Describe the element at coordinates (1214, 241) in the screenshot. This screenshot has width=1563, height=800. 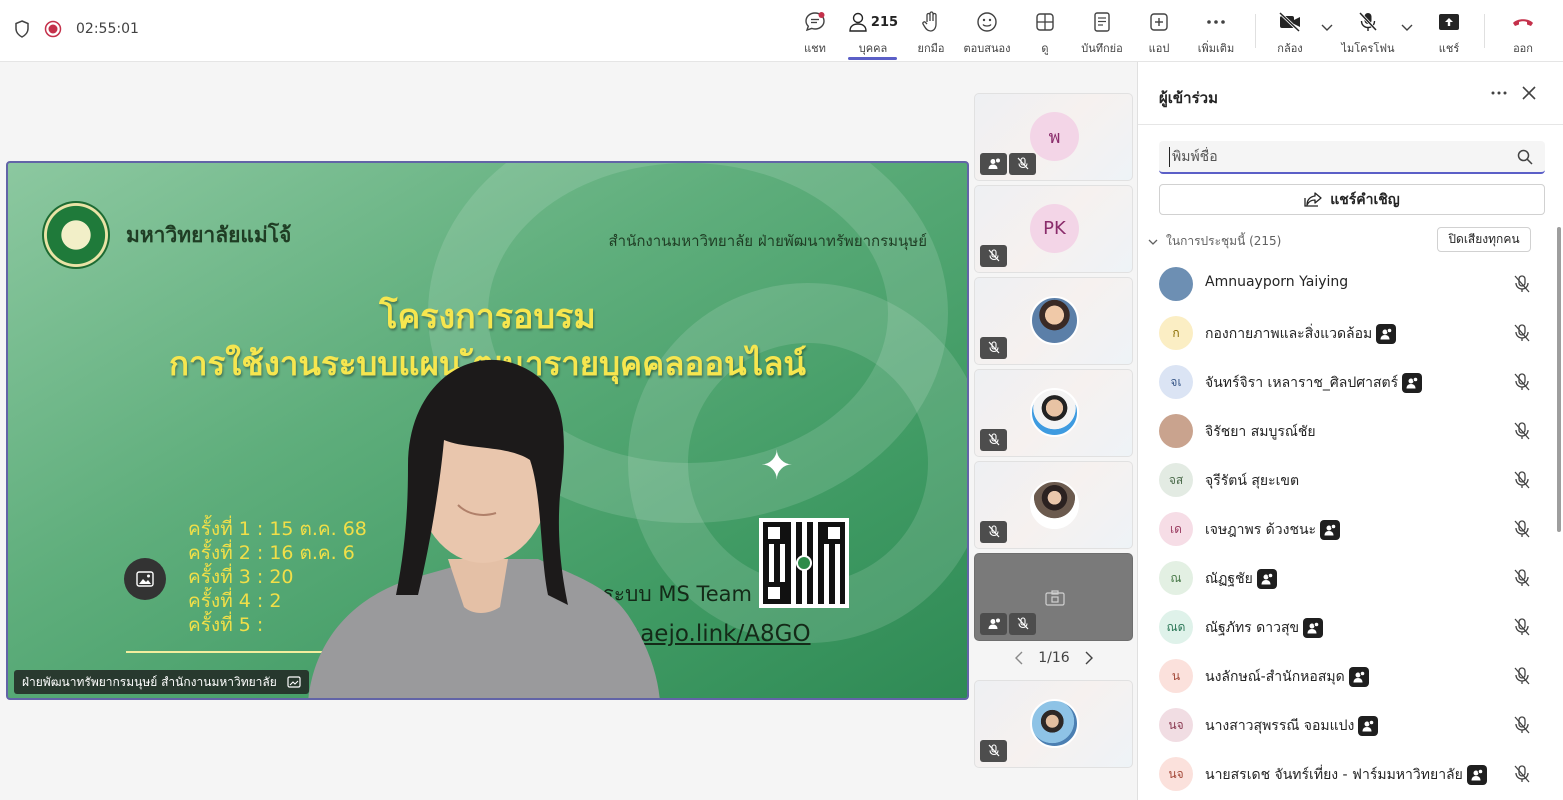
I see `in-meeting-section-toggle: ในการประชุมนี้ (215)` at that location.